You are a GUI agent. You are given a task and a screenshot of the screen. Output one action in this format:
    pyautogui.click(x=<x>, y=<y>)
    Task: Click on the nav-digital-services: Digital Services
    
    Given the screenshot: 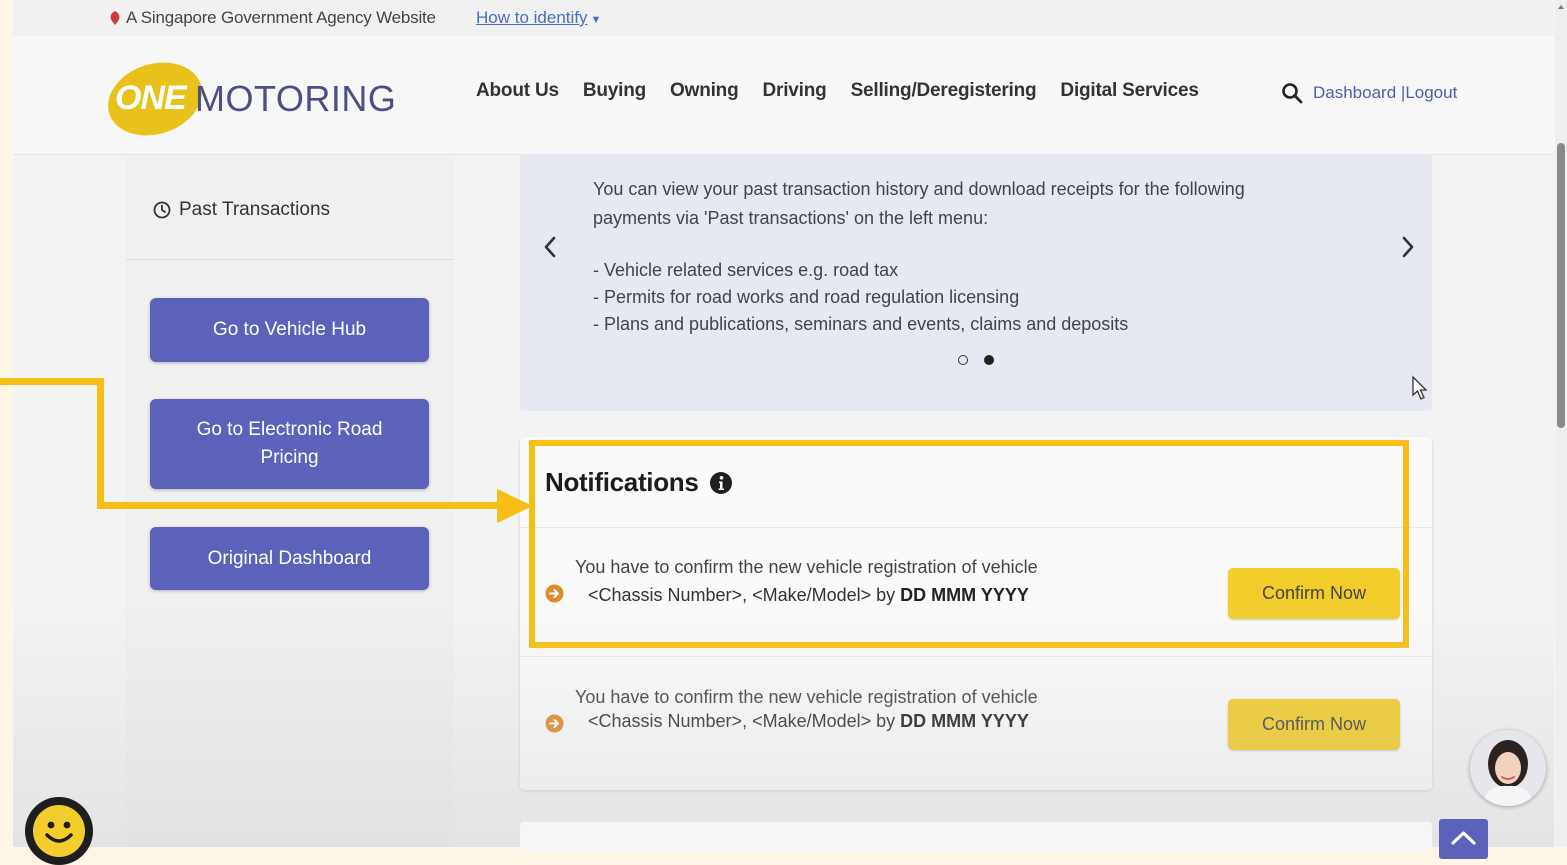 What is the action you would take?
    pyautogui.click(x=1129, y=91)
    